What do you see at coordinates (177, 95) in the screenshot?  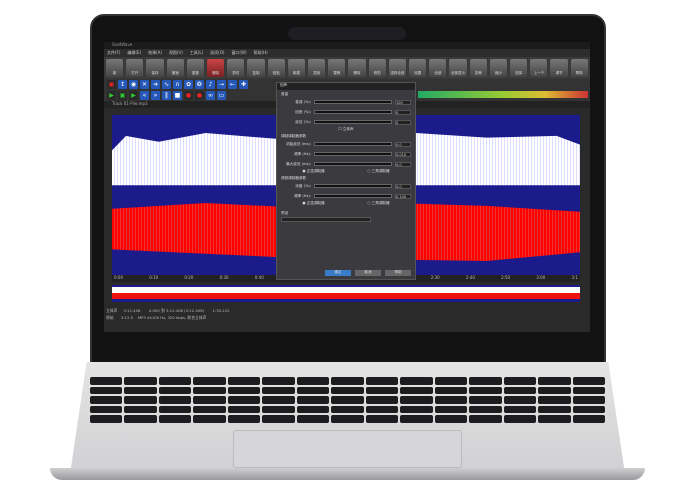 I see `stop-icon: ■` at bounding box center [177, 95].